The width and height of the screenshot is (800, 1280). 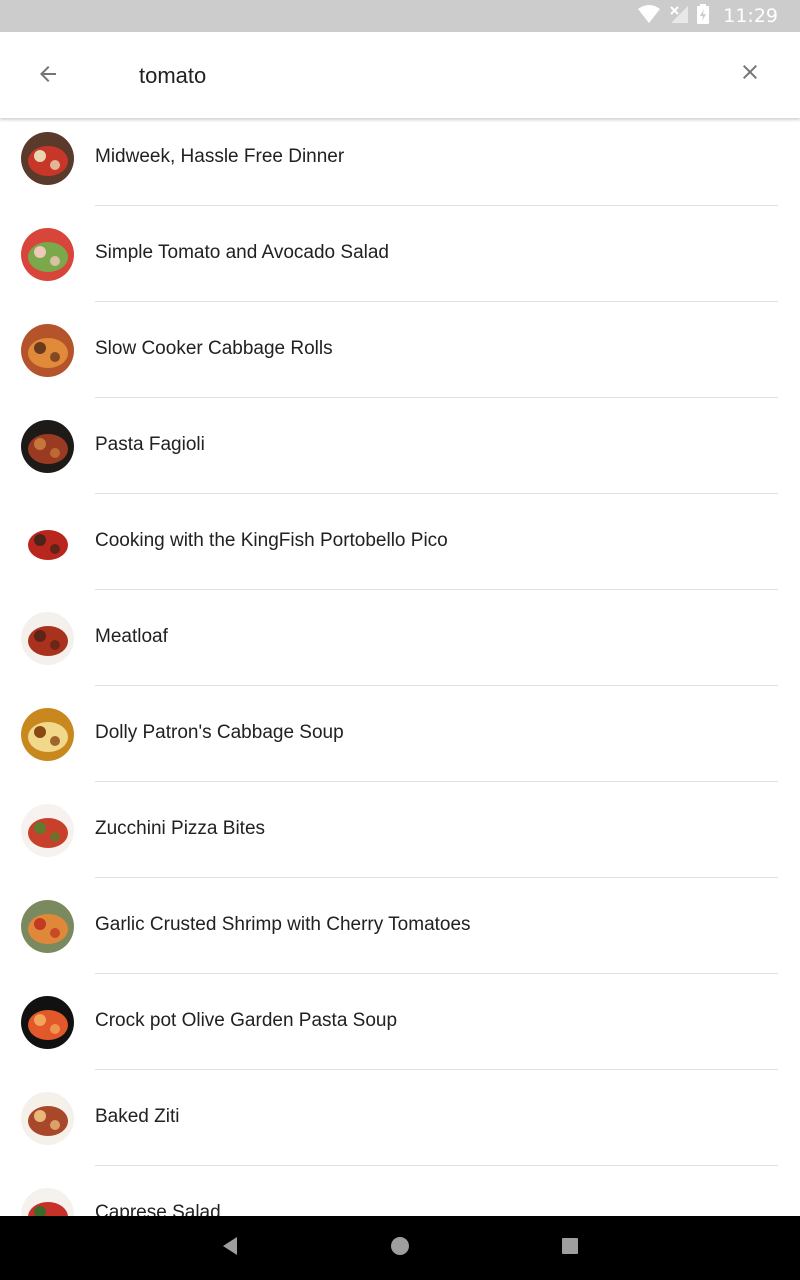 I want to click on result-item: Pasta Fagioli, so click(x=400, y=454).